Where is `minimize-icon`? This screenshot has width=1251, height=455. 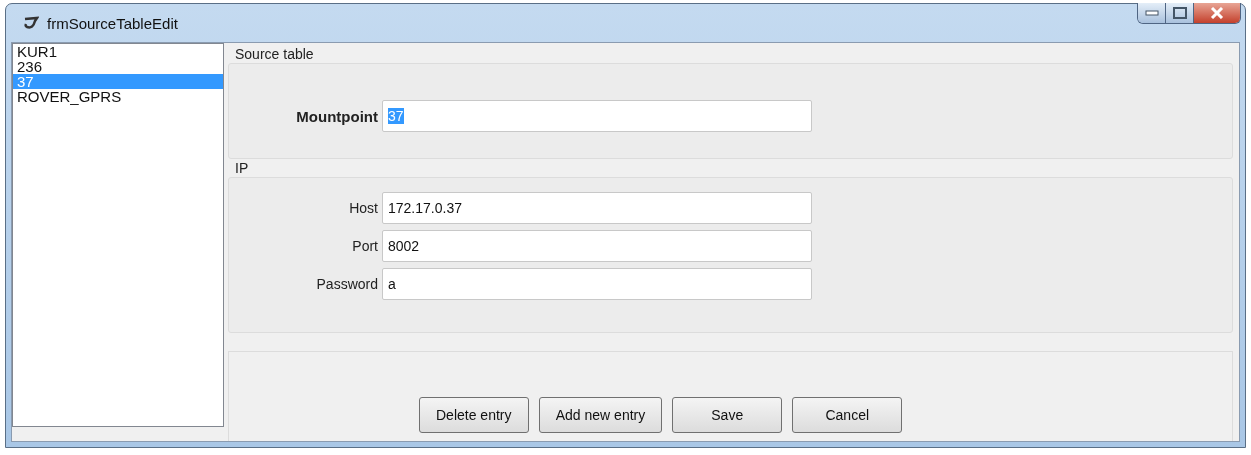
minimize-icon is located at coordinates (1151, 13).